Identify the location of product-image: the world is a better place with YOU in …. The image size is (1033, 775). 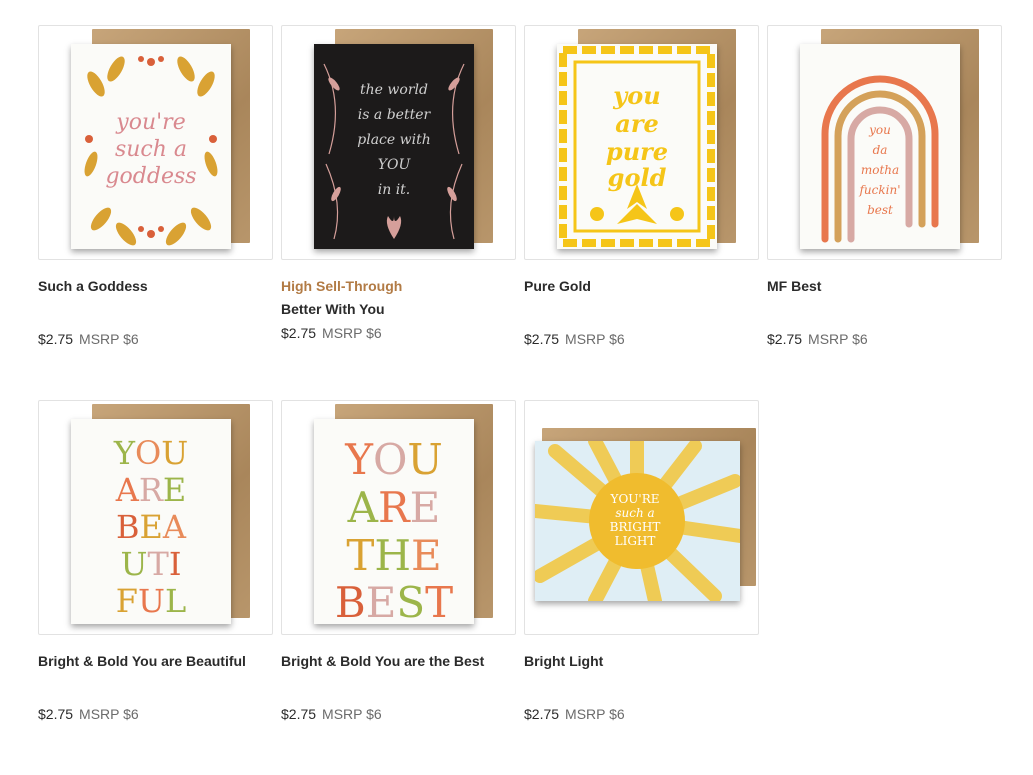
(398, 142).